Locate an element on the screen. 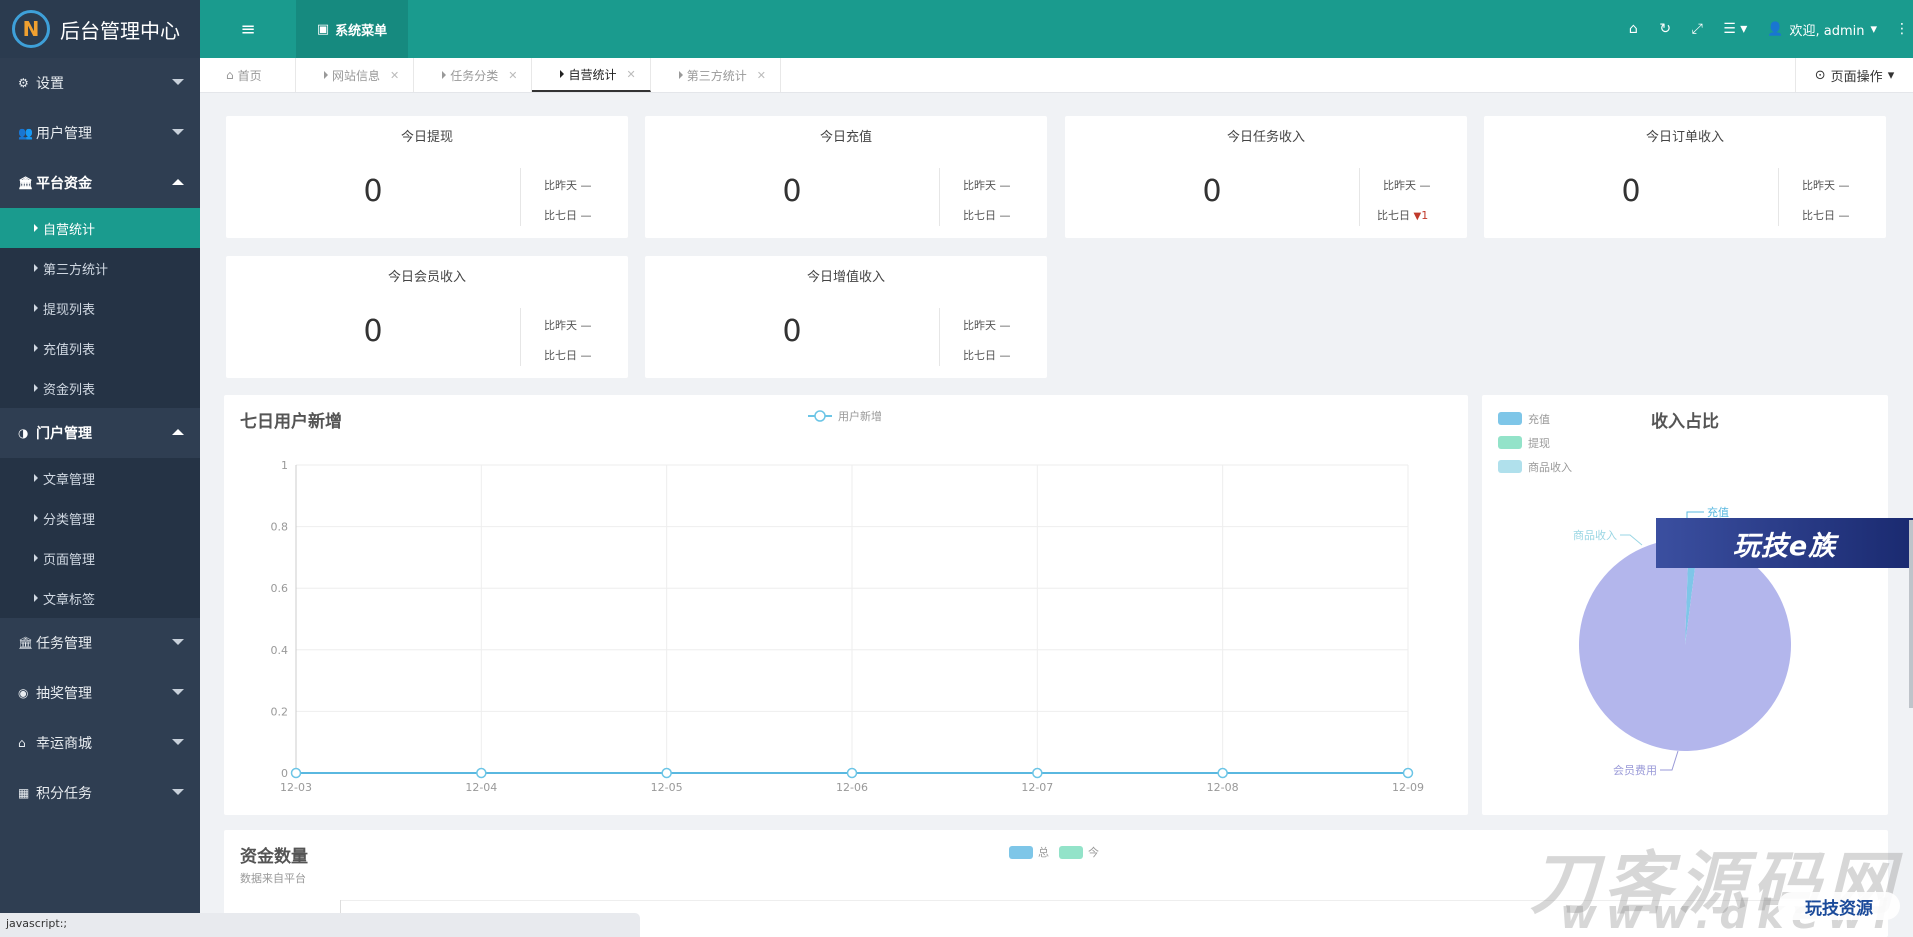 This screenshot has width=1913, height=937. status-bar: javascript:; is located at coordinates (320, 925).